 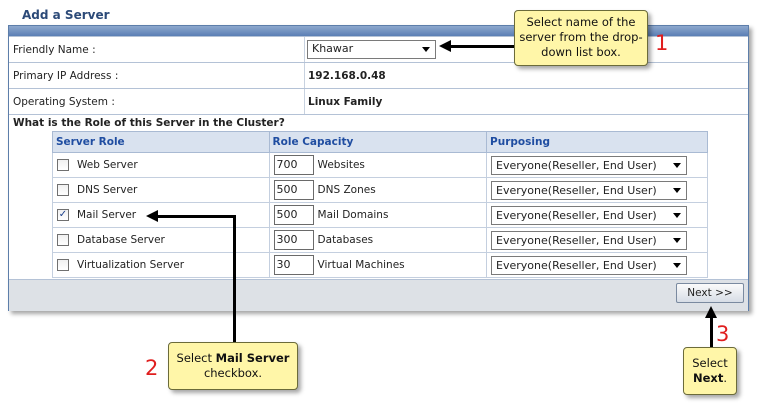 I want to click on role-label: Web Server, so click(x=107, y=165).